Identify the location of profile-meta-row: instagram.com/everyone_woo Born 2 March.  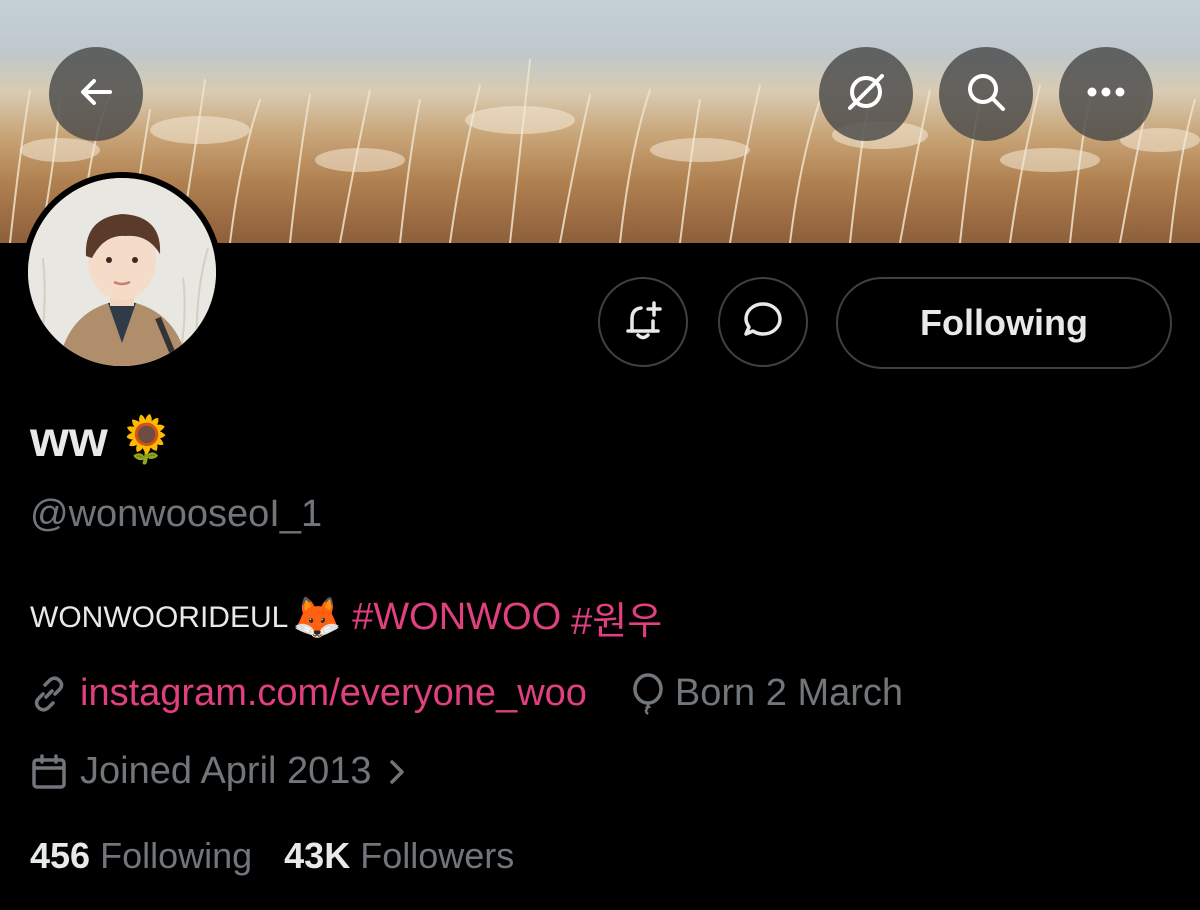
(466, 693).